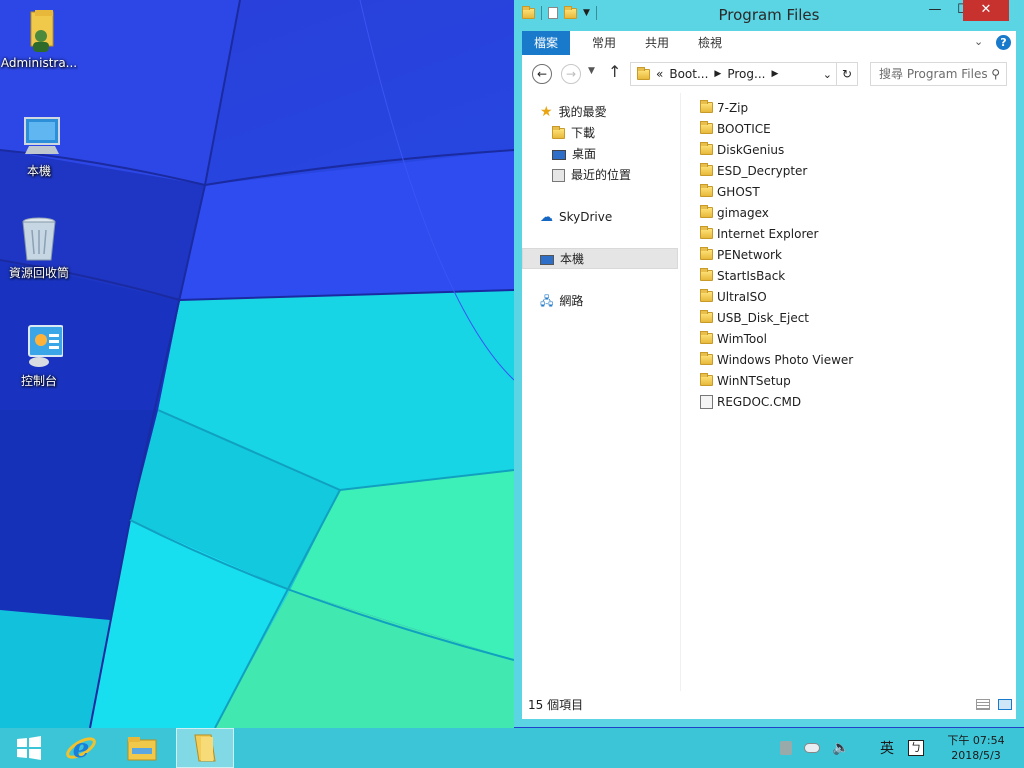 This screenshot has width=1024, height=768. Describe the element at coordinates (558, 175) in the screenshot. I see `recent-places-icon` at that location.